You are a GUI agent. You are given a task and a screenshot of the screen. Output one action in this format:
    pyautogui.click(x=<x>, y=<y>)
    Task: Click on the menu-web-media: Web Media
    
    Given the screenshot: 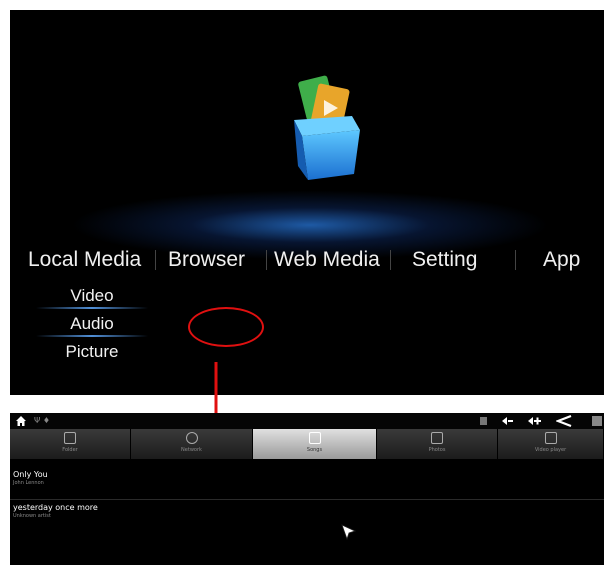 What is the action you would take?
    pyautogui.click(x=327, y=260)
    